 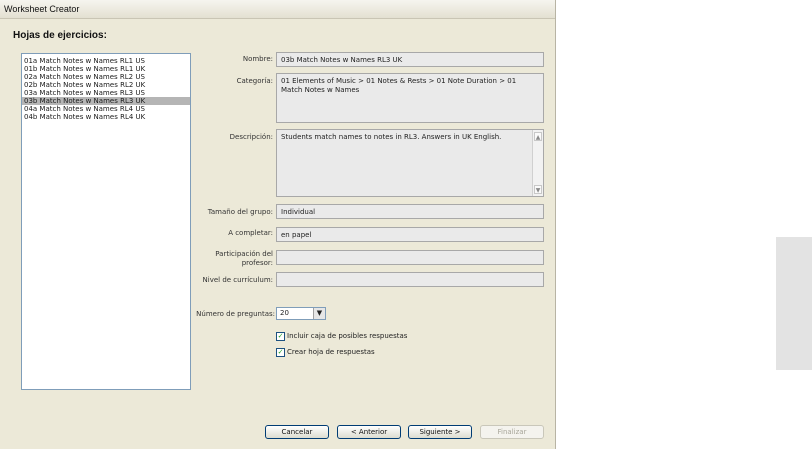 What do you see at coordinates (410, 211) in the screenshot?
I see `tamano-field: Individual` at bounding box center [410, 211].